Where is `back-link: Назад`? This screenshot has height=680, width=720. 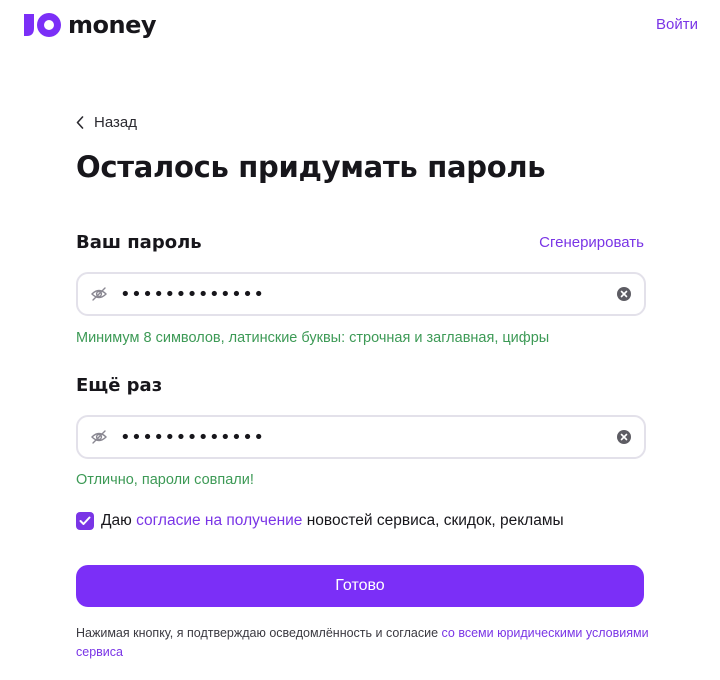
back-link: Назад is located at coordinates (106, 122).